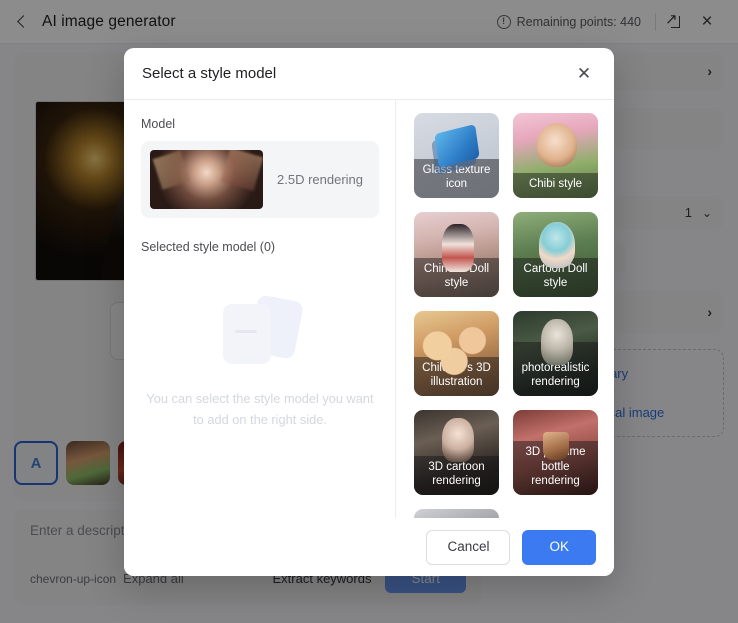  What do you see at coordinates (456, 254) in the screenshot?
I see `style-card: Chinese Doll style` at bounding box center [456, 254].